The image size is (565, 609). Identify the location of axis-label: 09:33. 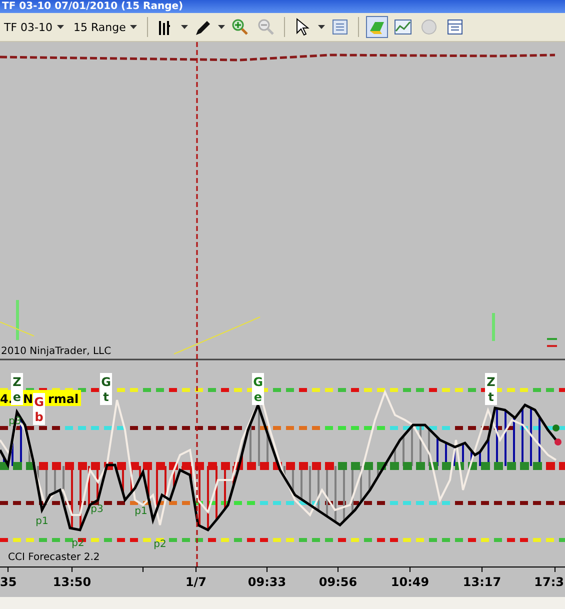
(267, 582).